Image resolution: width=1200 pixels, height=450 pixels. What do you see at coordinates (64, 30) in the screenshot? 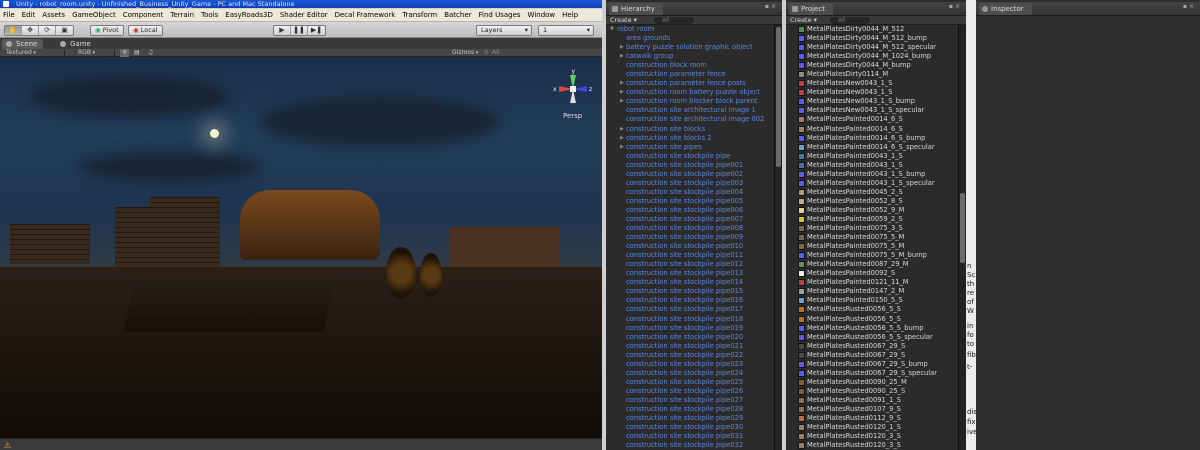
I see `scale-tool-icon: ▣` at bounding box center [64, 30].